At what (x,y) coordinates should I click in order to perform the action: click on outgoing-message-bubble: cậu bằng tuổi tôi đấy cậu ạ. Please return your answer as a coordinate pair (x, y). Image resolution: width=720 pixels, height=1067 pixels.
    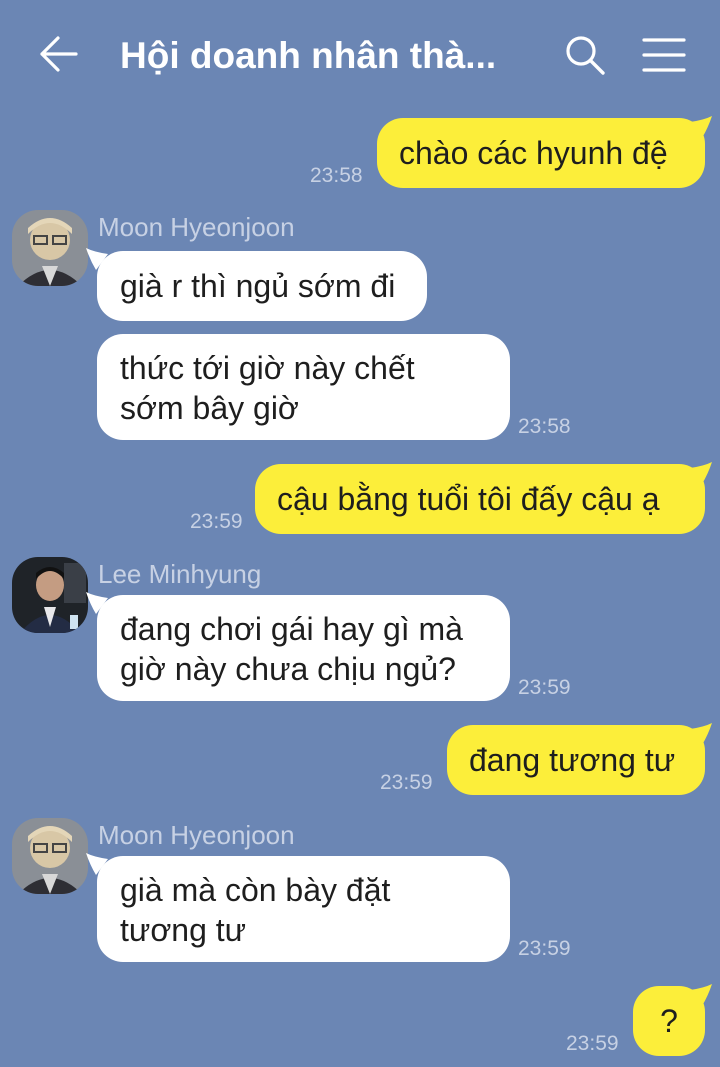
    Looking at the image, I should click on (480, 499).